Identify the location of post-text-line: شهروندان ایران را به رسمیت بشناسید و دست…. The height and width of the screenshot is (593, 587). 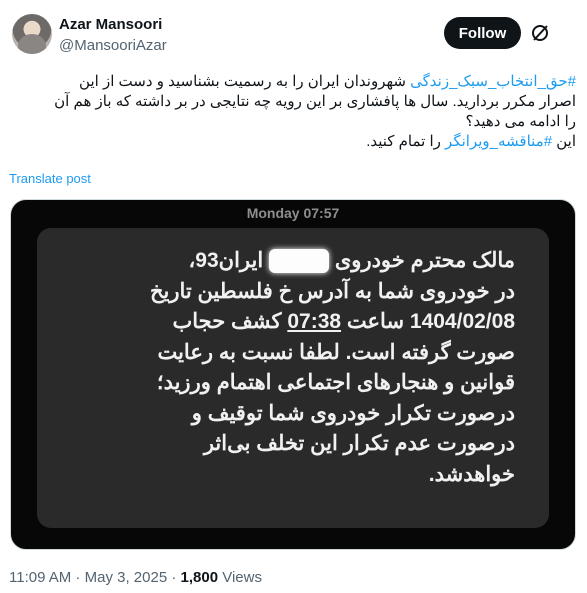
(245, 81).